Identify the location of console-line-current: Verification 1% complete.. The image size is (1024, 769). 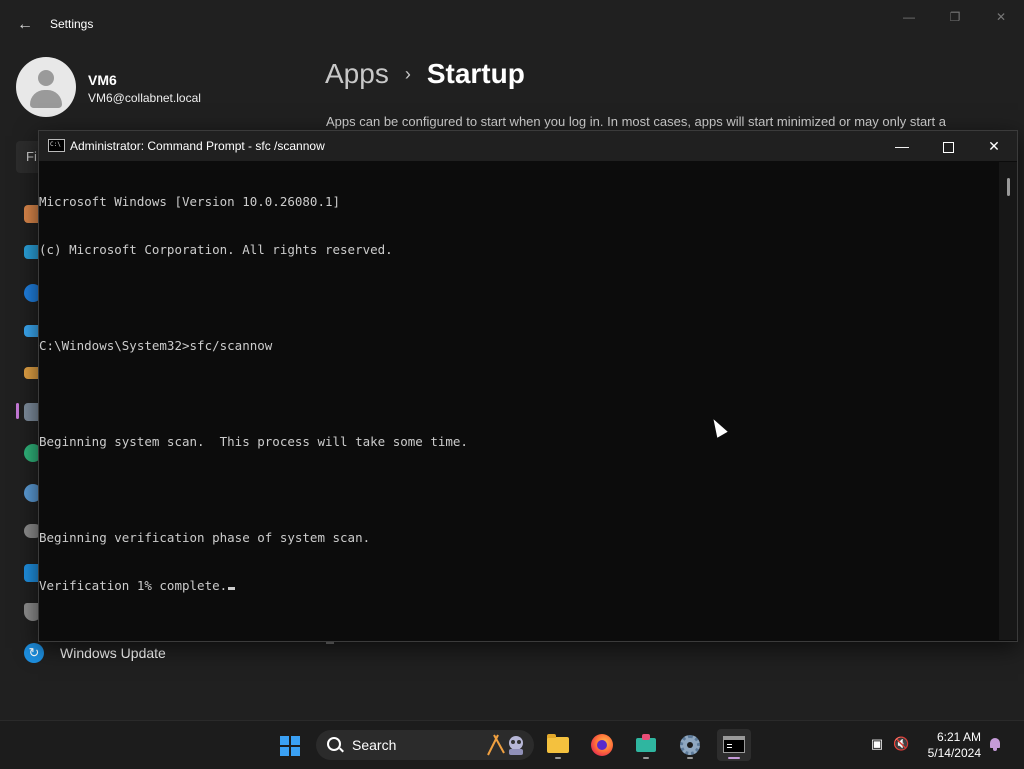
(519, 586).